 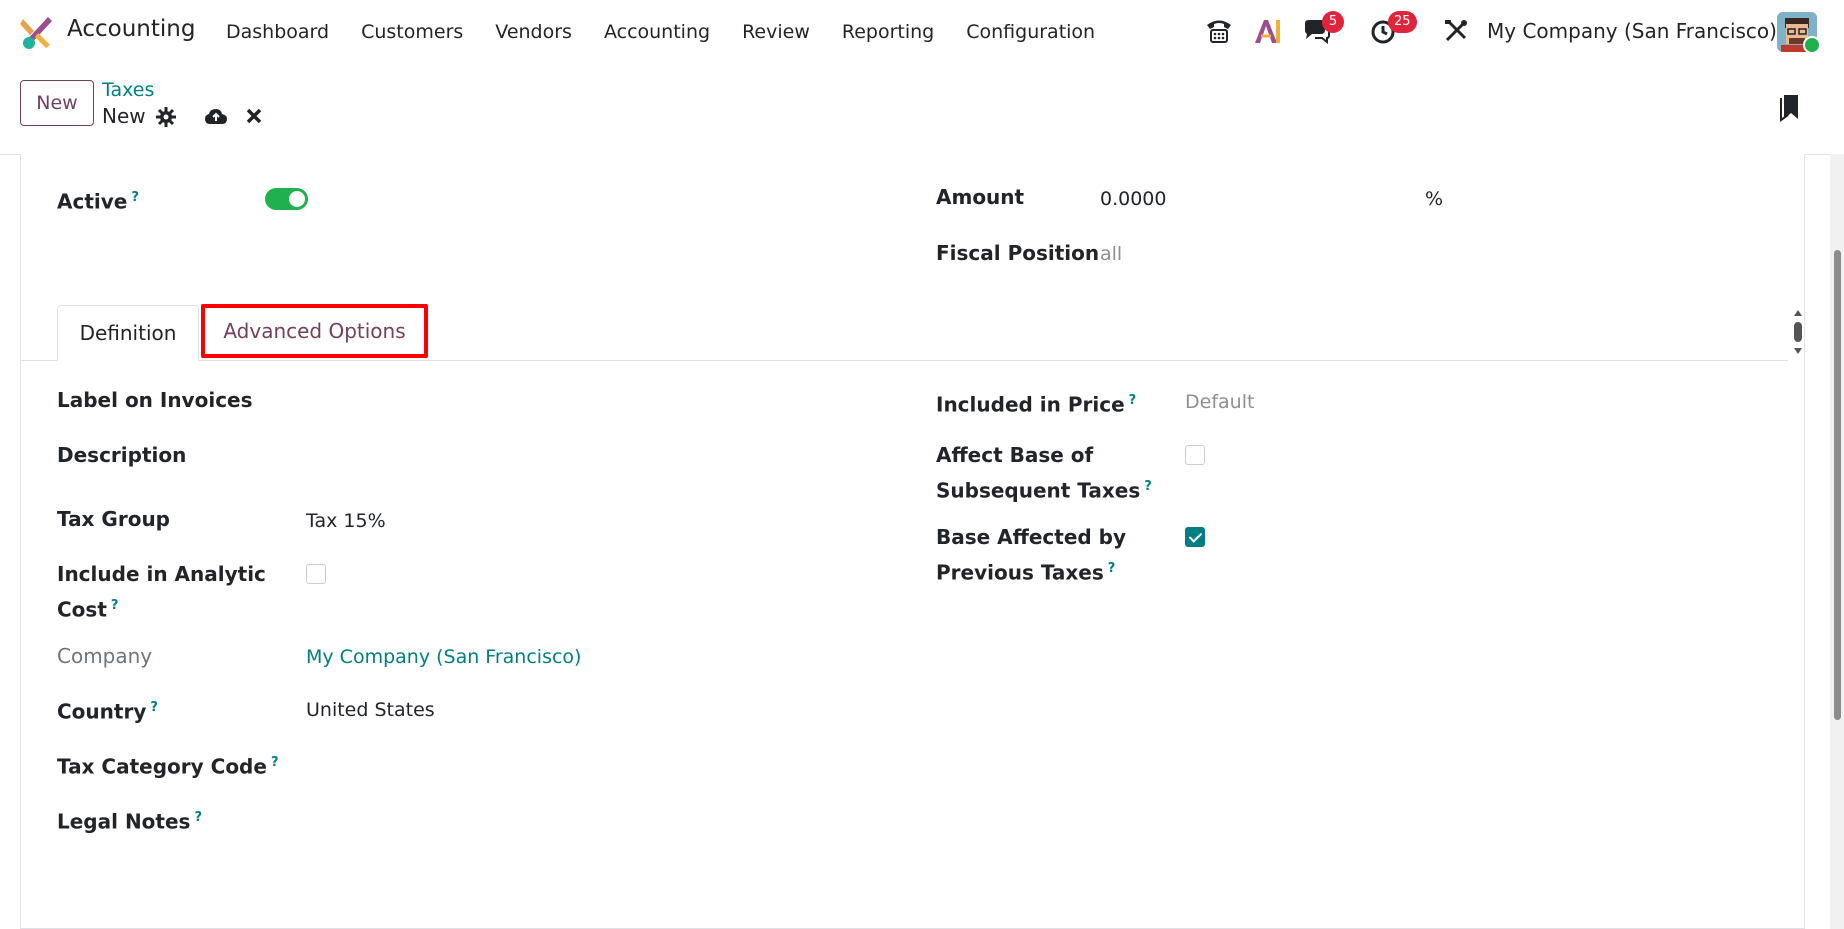 What do you see at coordinates (1798, 332) in the screenshot?
I see `tab-scroll-indicator` at bounding box center [1798, 332].